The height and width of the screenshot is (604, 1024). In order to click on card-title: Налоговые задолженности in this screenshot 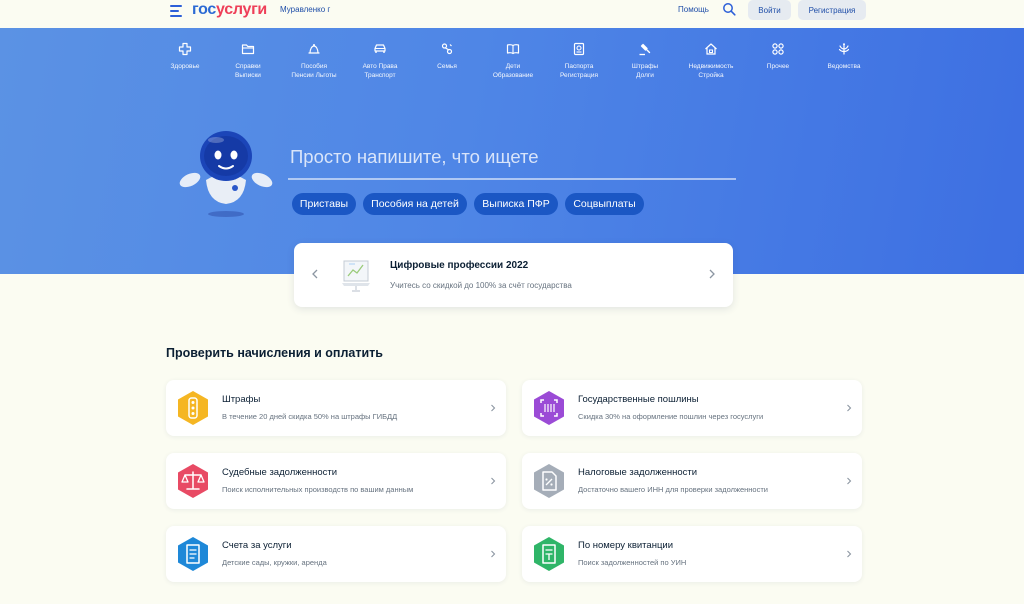, I will do `click(638, 472)`.